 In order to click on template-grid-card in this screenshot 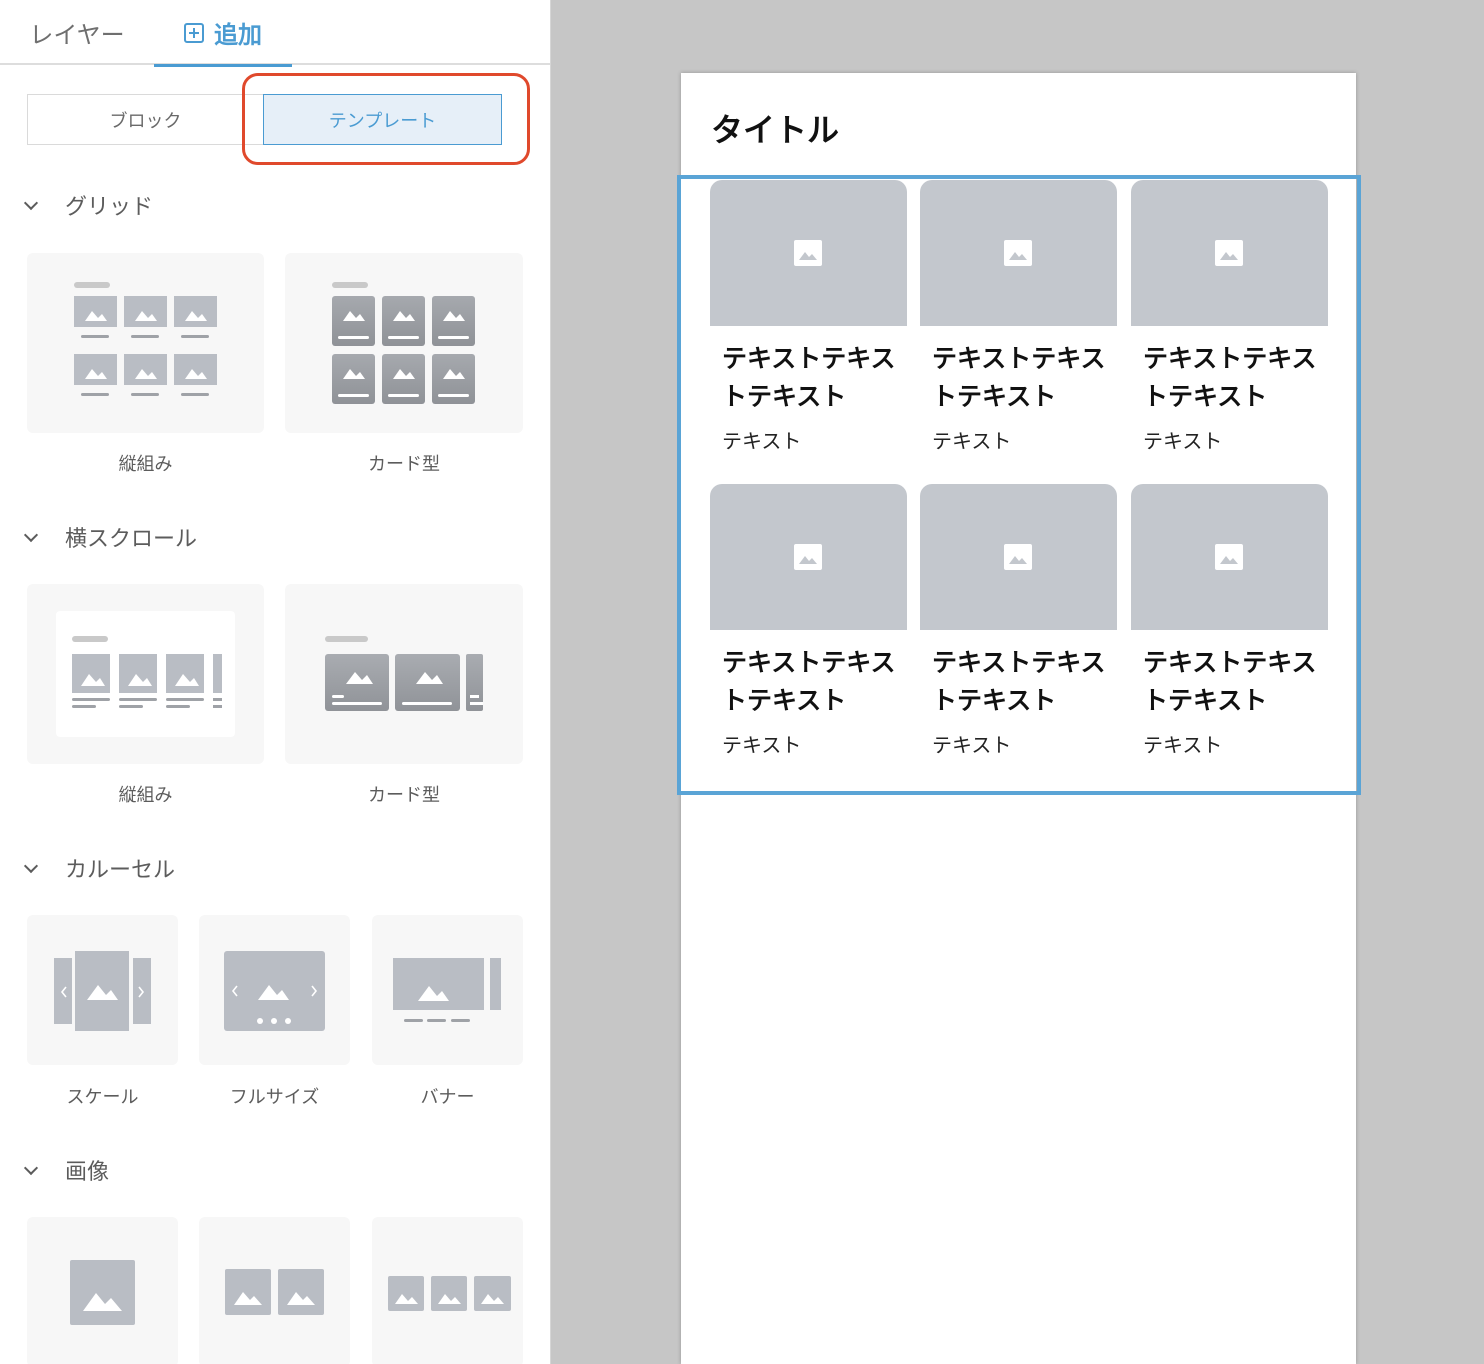, I will do `click(404, 343)`.